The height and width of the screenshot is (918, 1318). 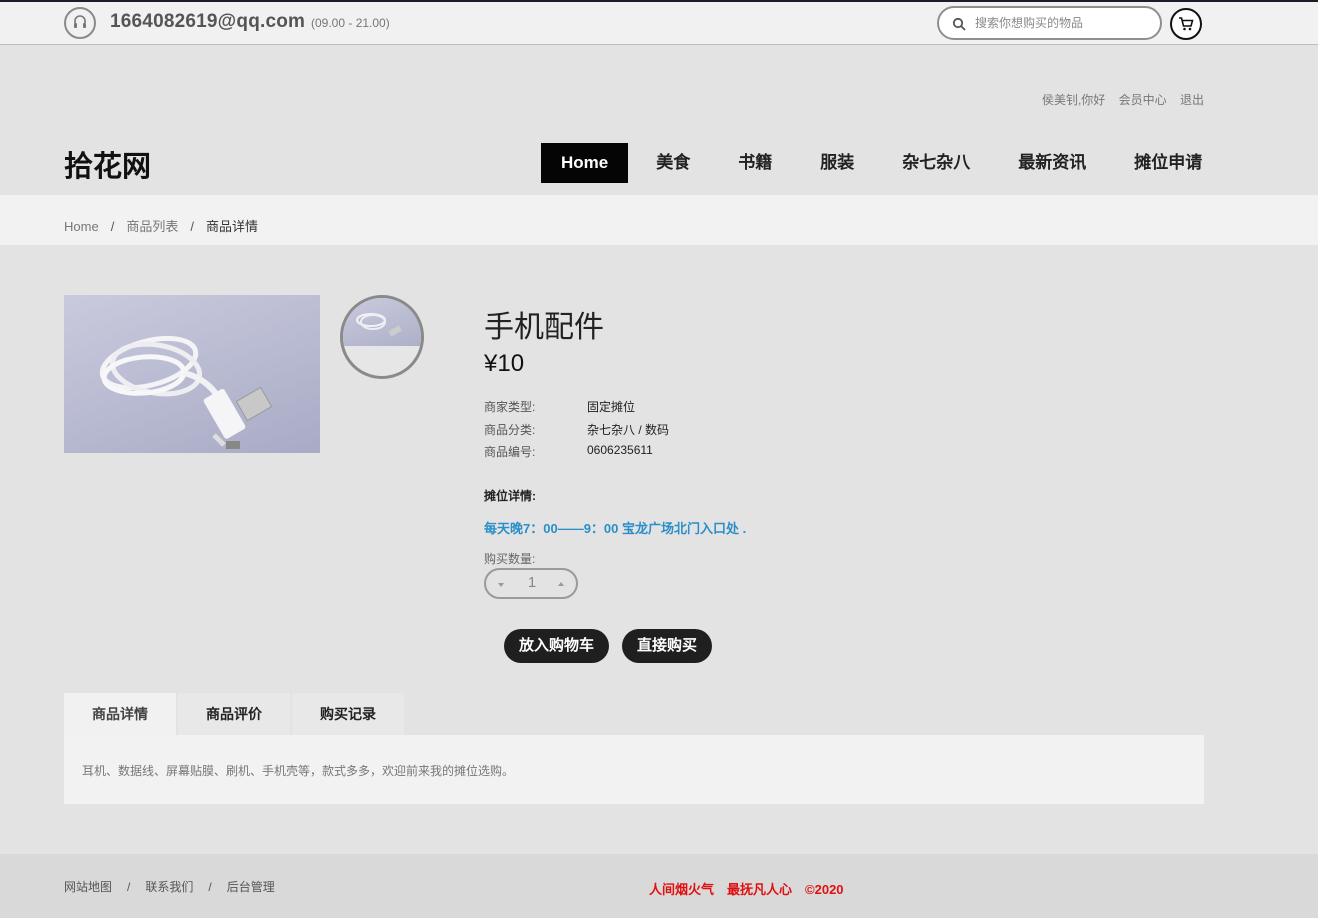 I want to click on search-box, so click(x=1049, y=23).